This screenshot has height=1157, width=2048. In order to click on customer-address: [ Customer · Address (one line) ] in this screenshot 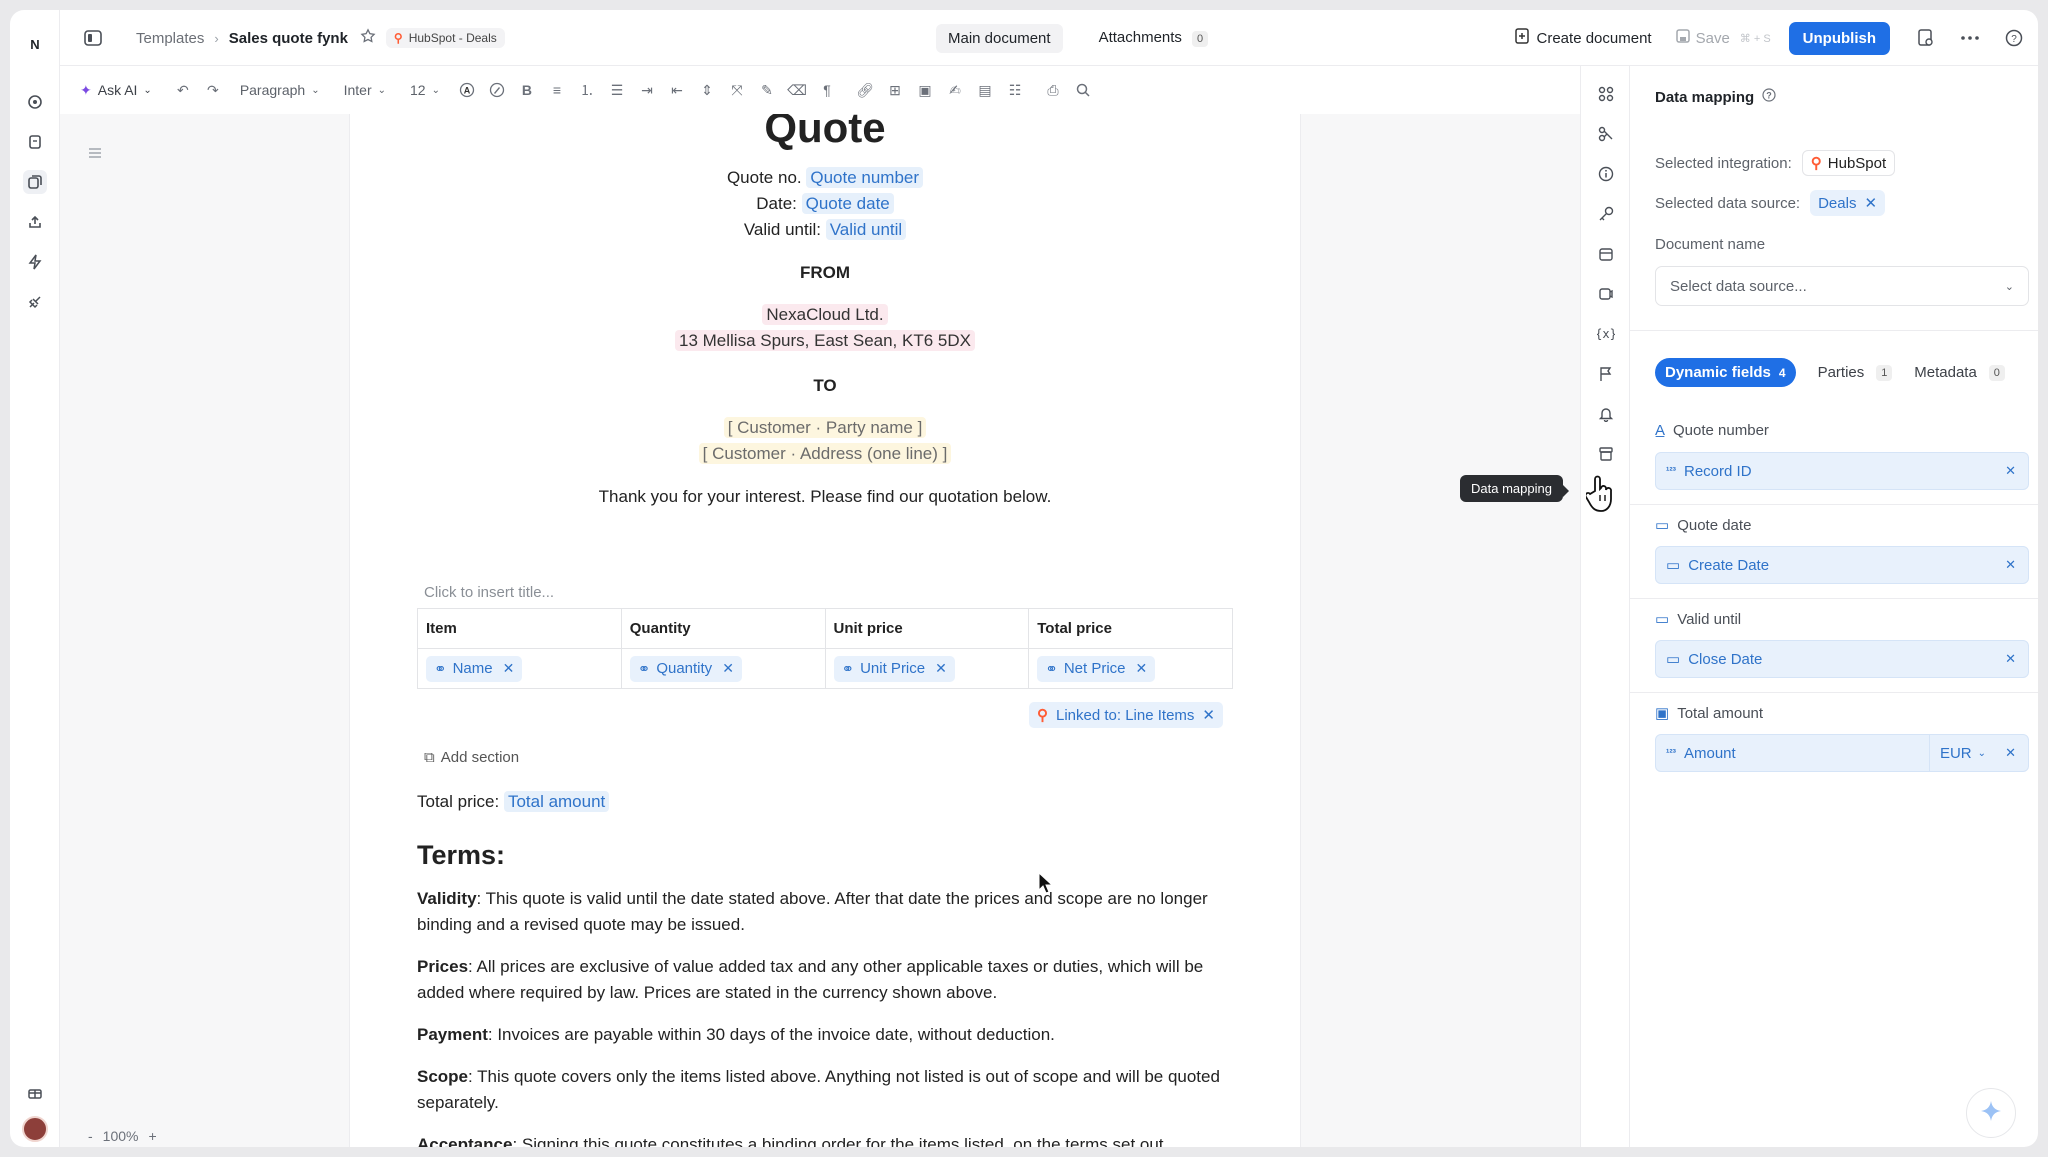, I will do `click(825, 453)`.